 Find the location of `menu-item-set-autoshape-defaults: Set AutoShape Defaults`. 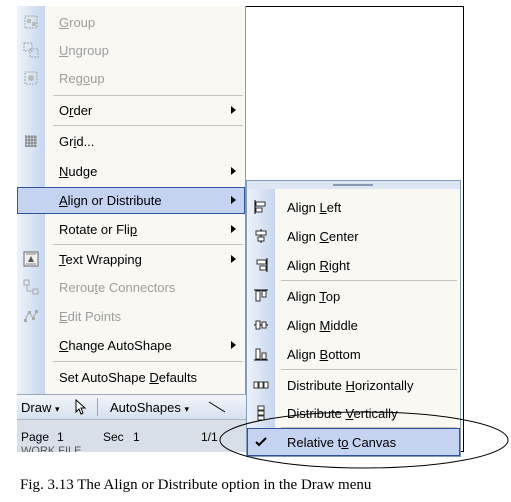

menu-item-set-autoshape-defaults: Set AutoShape Defaults is located at coordinates (131, 377).